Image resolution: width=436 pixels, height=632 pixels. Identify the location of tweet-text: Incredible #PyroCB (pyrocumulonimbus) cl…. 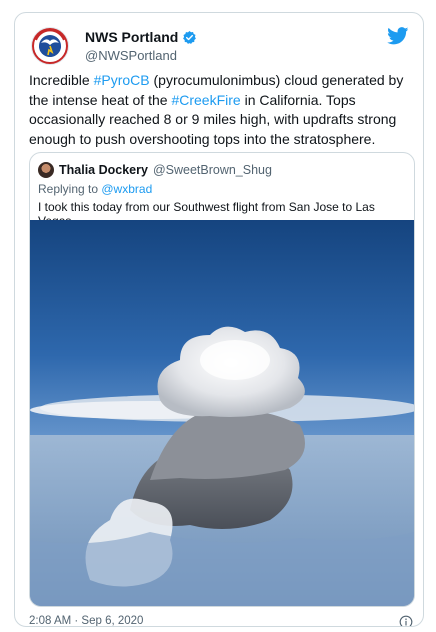
(221, 110).